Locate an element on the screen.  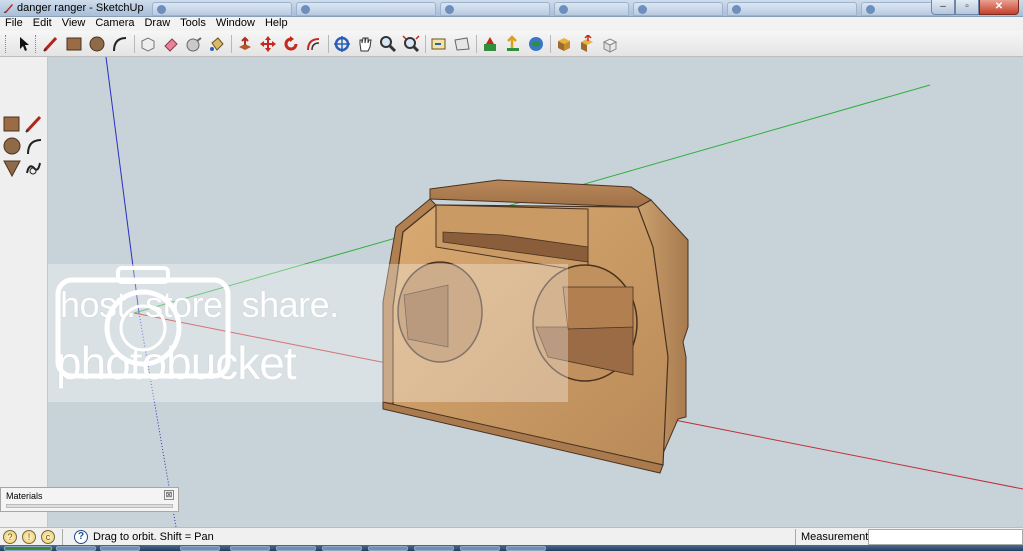
menu-camera: Camera is located at coordinates (114, 24).